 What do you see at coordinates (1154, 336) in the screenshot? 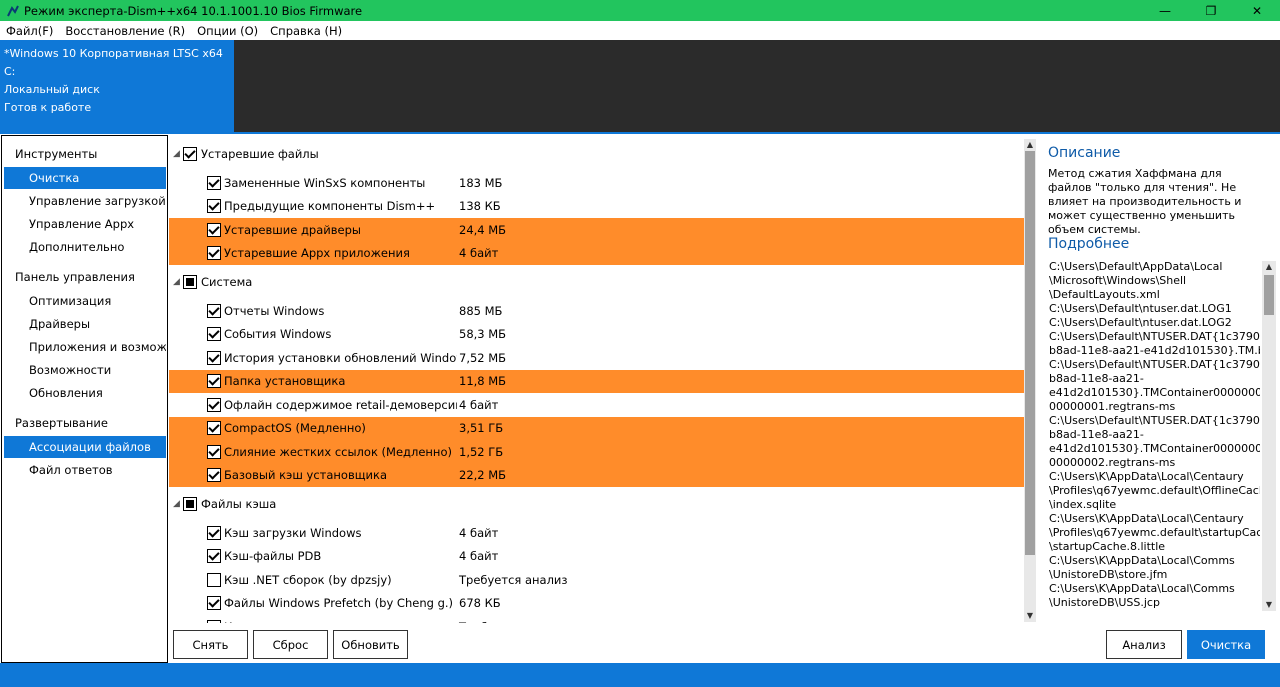
I see `detail-path-line: C:\Users\Default\NTUSER.DAT{1c3790b4-` at bounding box center [1154, 336].